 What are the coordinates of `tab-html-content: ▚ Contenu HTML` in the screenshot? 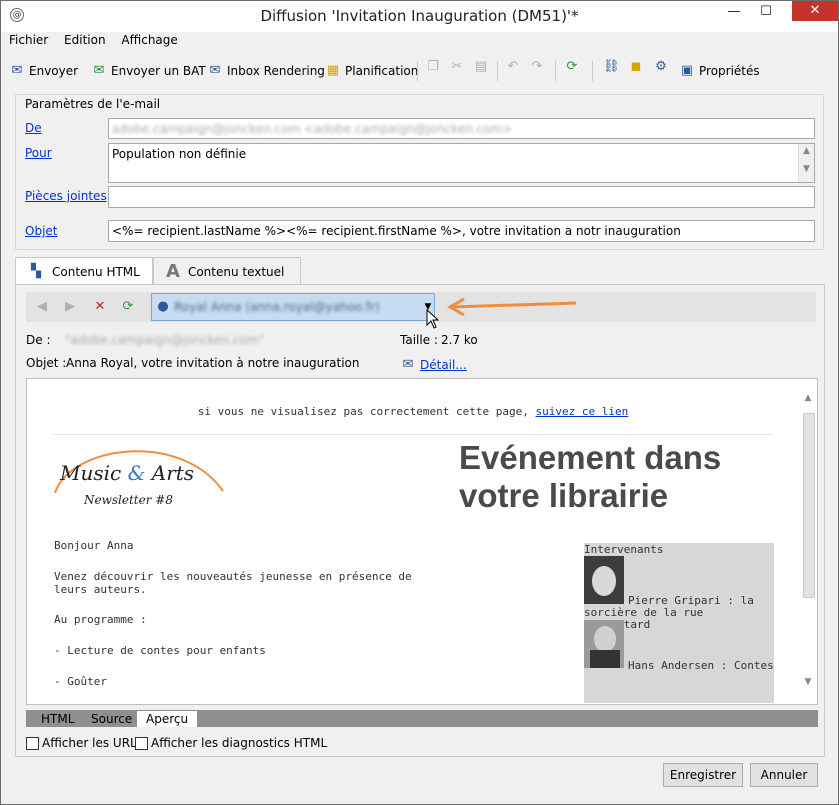 It's located at (84, 271).